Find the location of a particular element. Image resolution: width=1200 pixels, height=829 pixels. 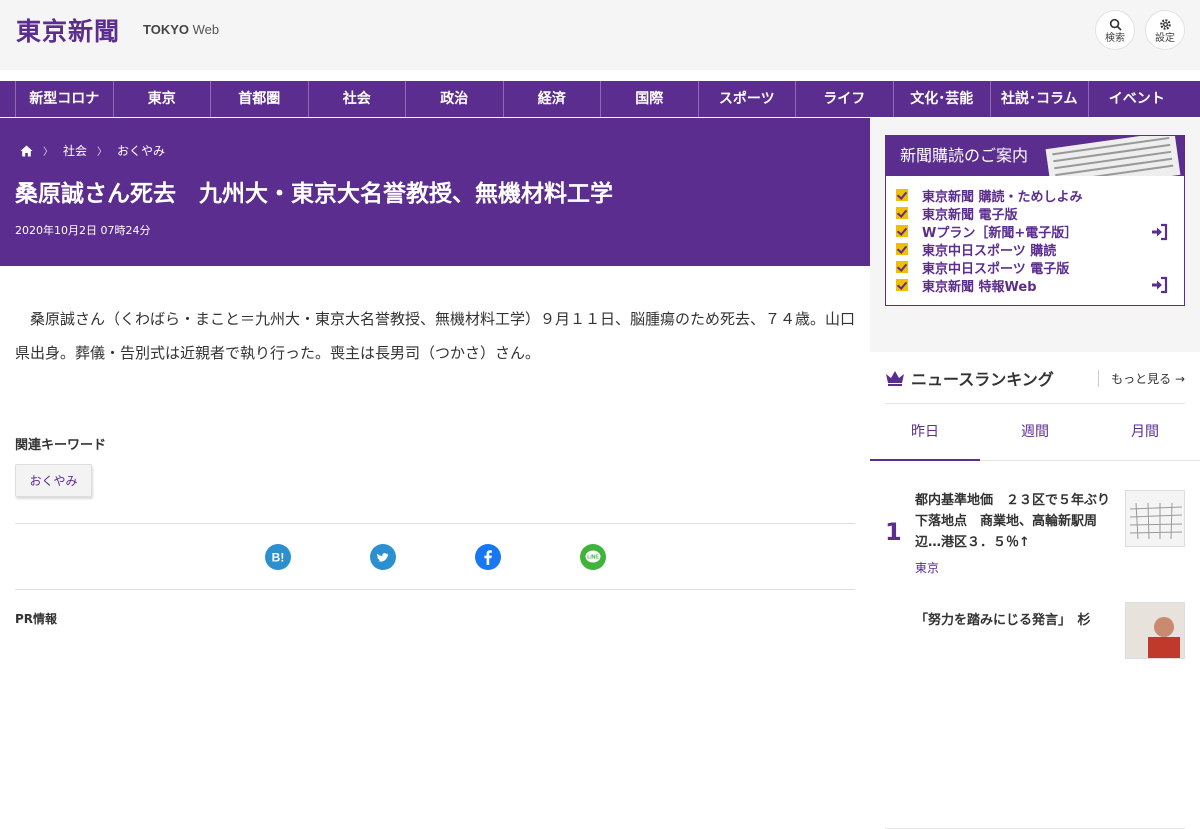

crown-icon is located at coordinates (895, 378).